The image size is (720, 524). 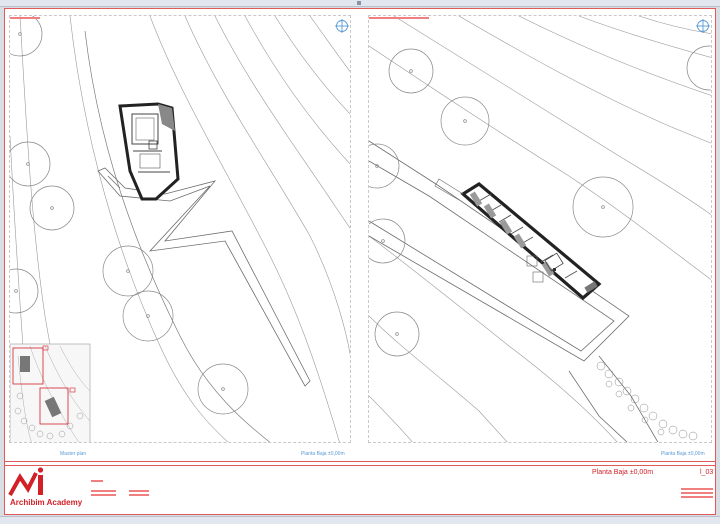 I want to click on viewport-scale-title-right: Planta Baja ±0,00m, so click(x=683, y=454).